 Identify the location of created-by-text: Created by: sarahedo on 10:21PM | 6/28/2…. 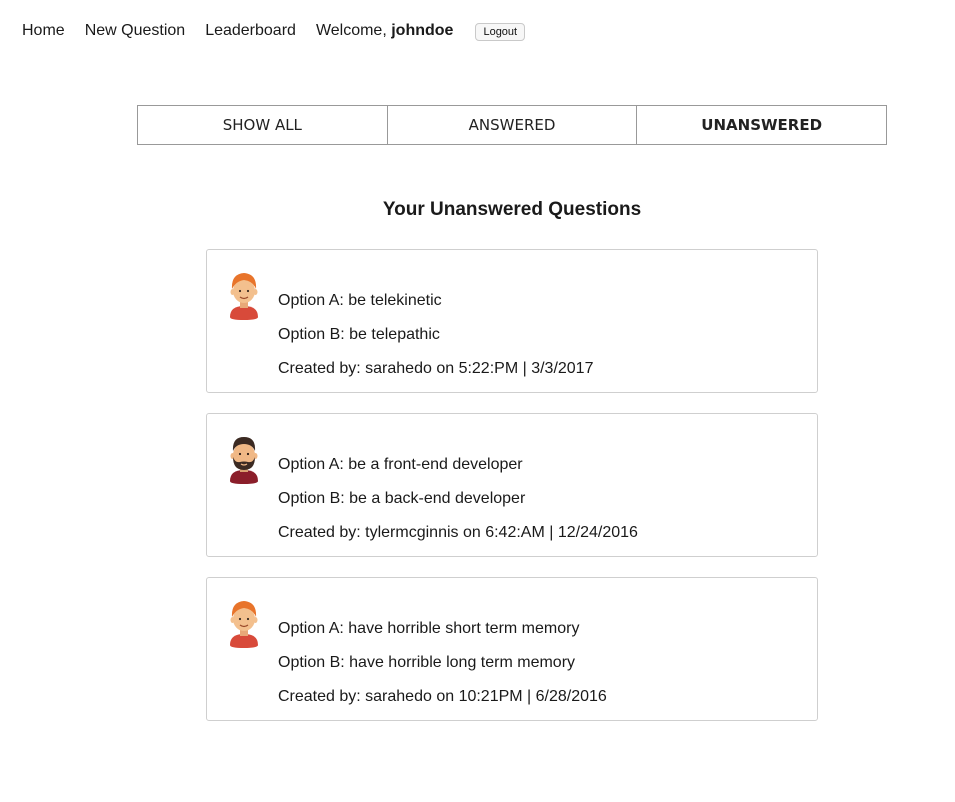
(442, 696).